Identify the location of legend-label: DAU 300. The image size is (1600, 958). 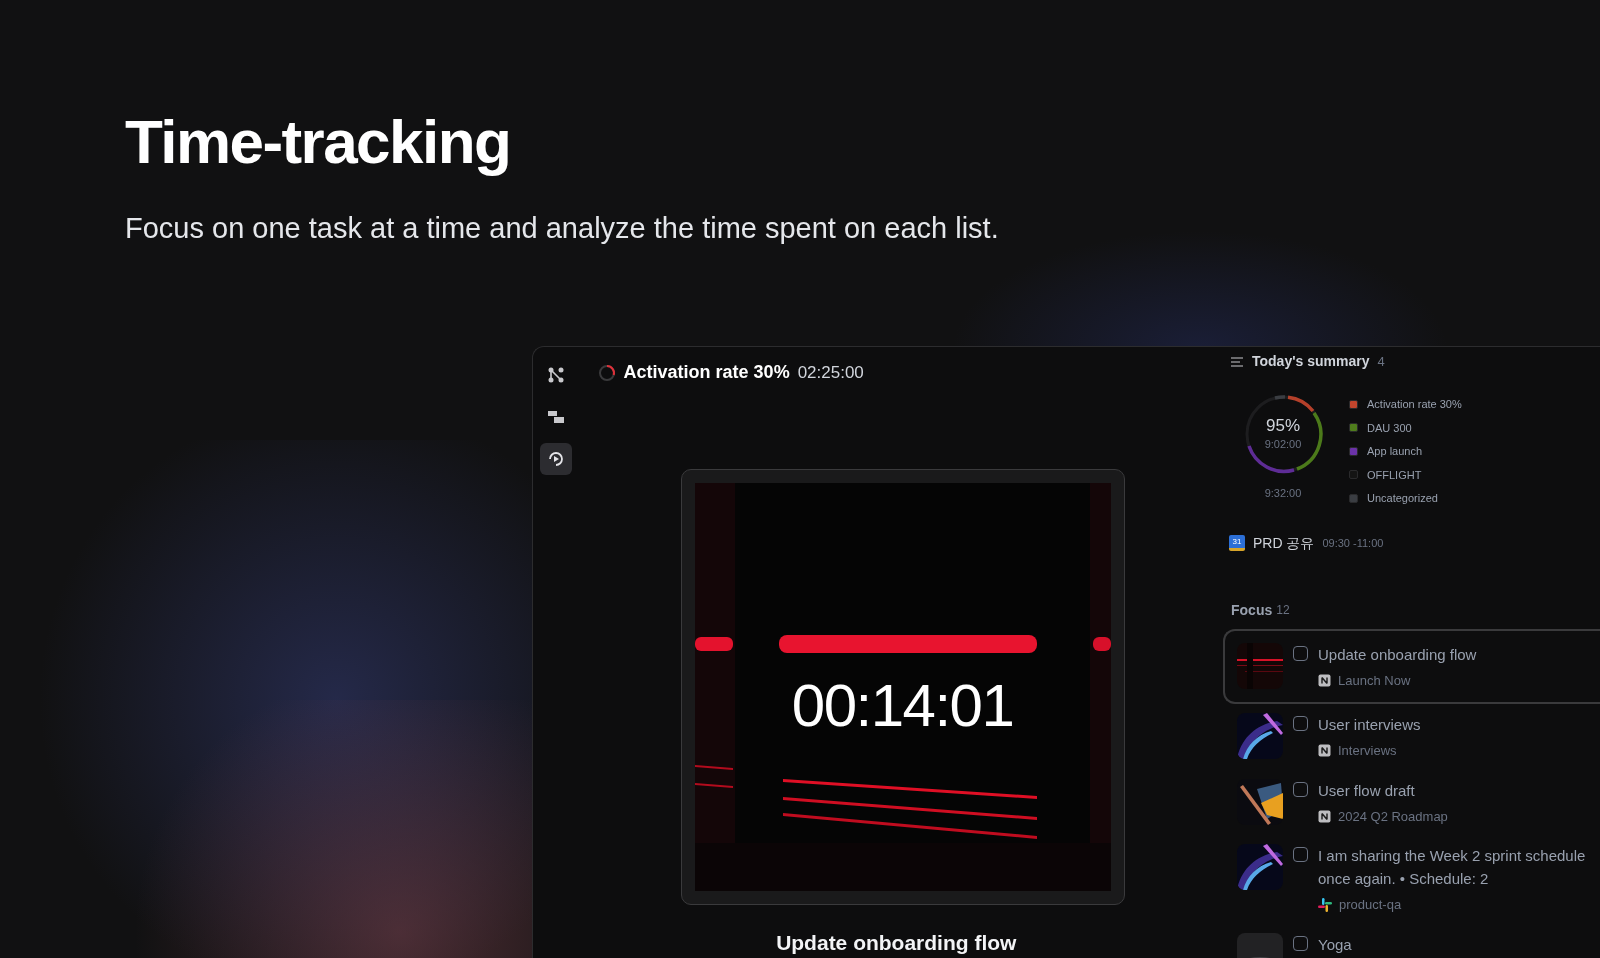
(1389, 428).